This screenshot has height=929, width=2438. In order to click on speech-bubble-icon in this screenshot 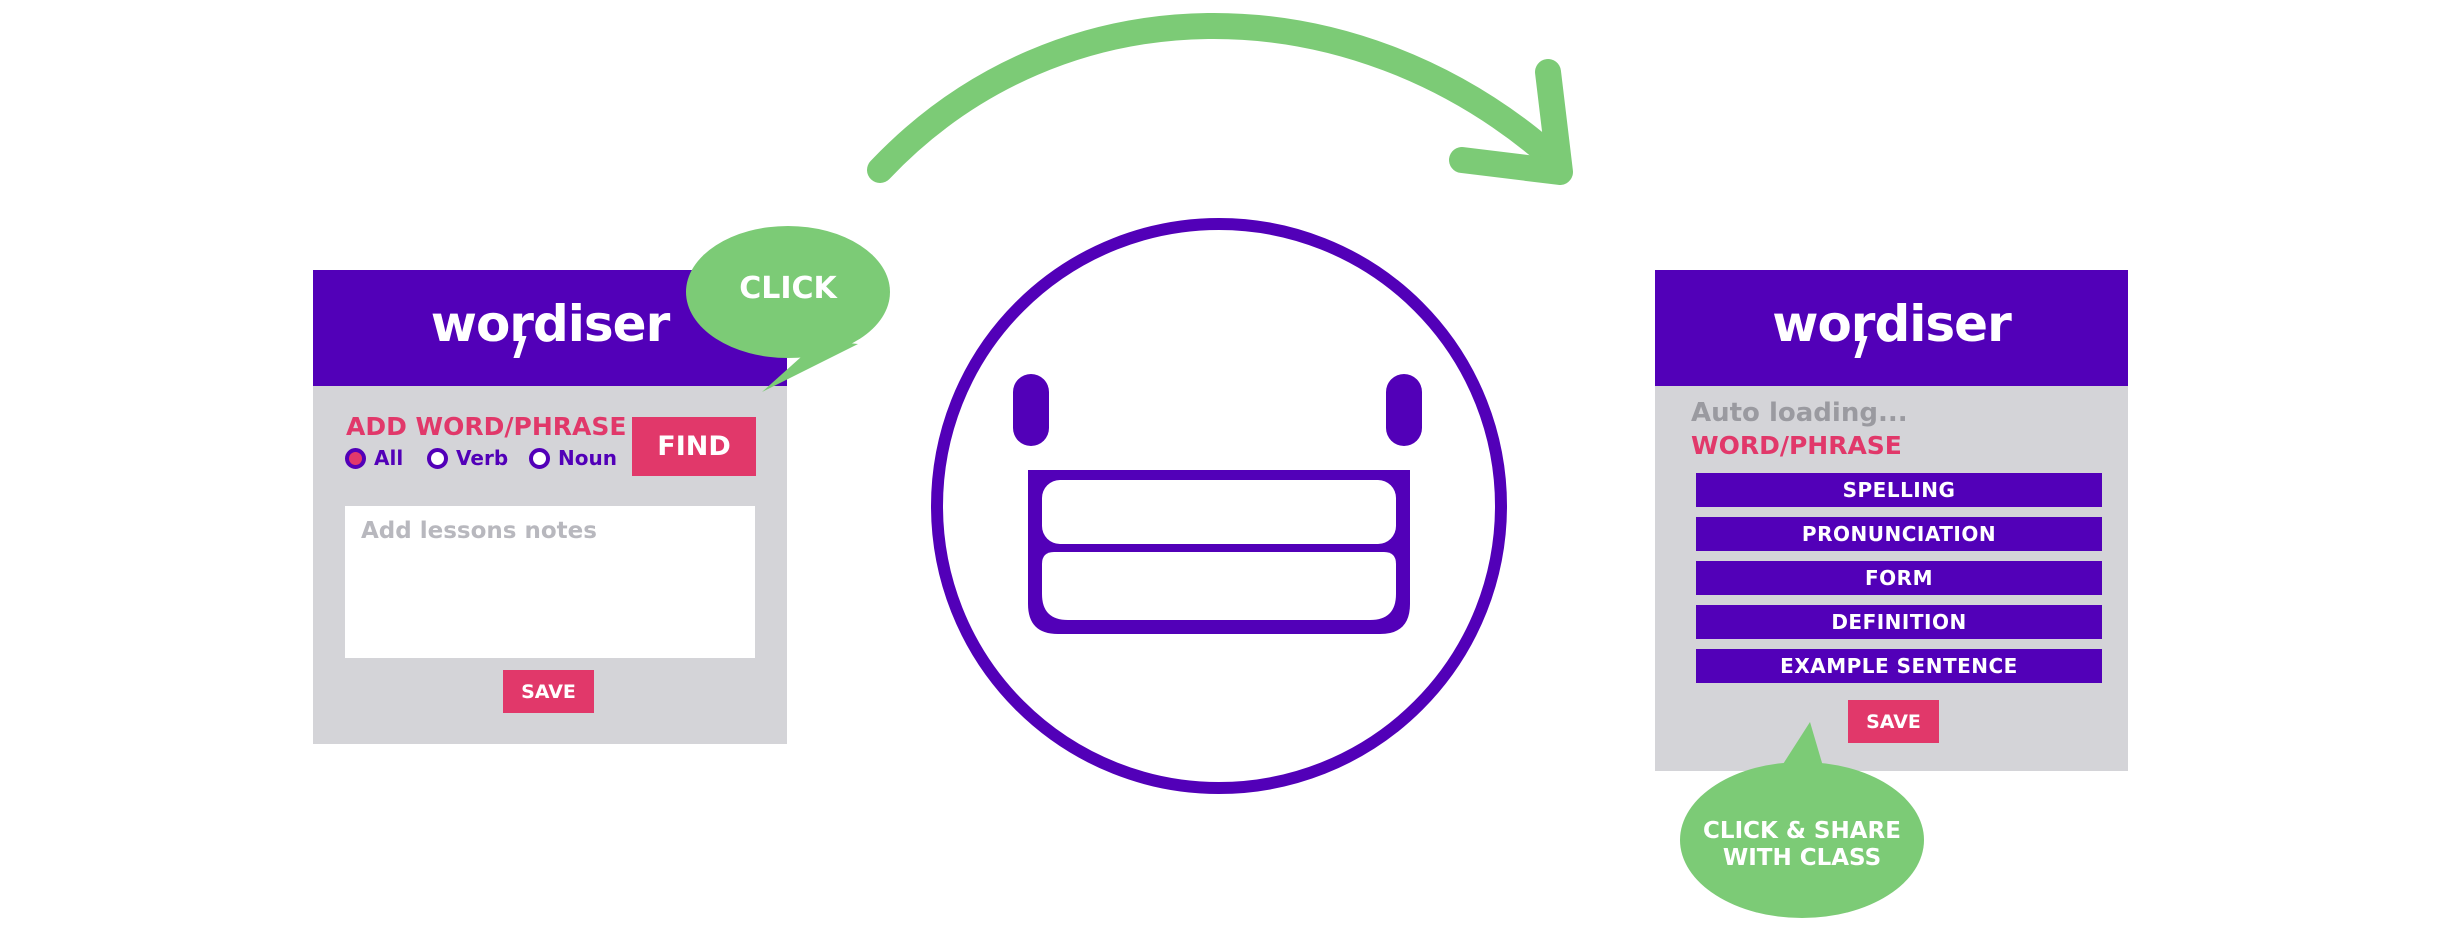, I will do `click(1802, 820)`.